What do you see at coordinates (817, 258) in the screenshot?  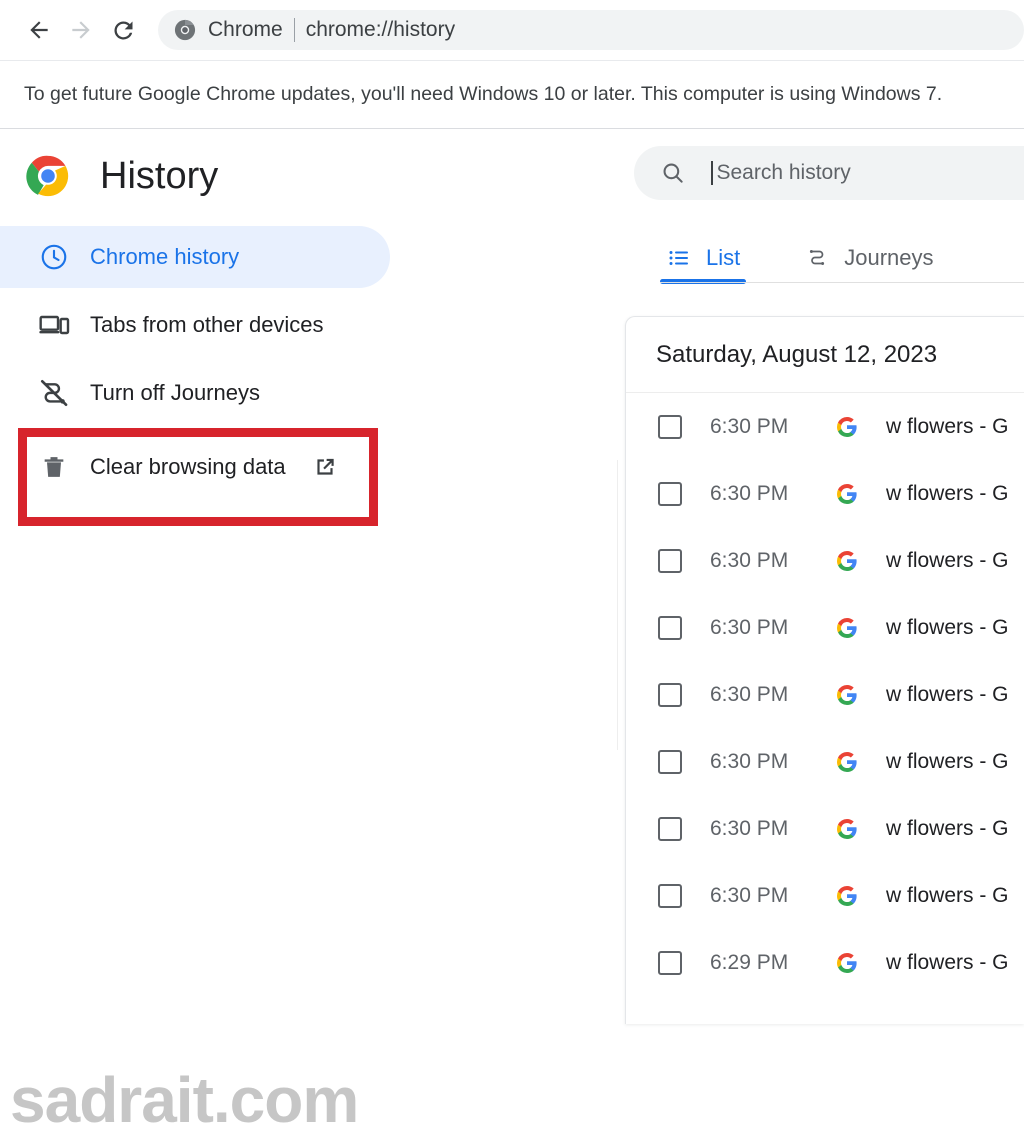 I see `journeys-icon` at bounding box center [817, 258].